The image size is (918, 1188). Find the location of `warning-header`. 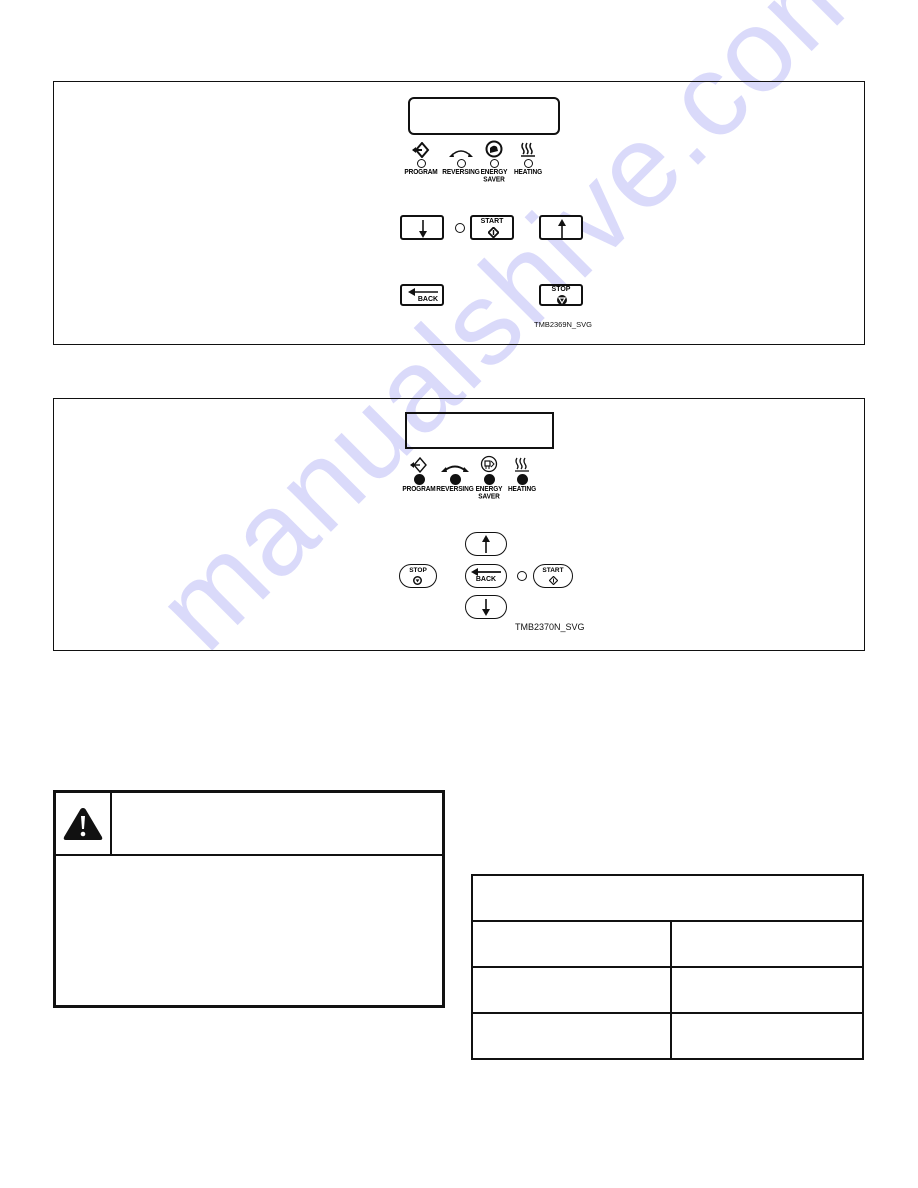

warning-header is located at coordinates (249, 824).